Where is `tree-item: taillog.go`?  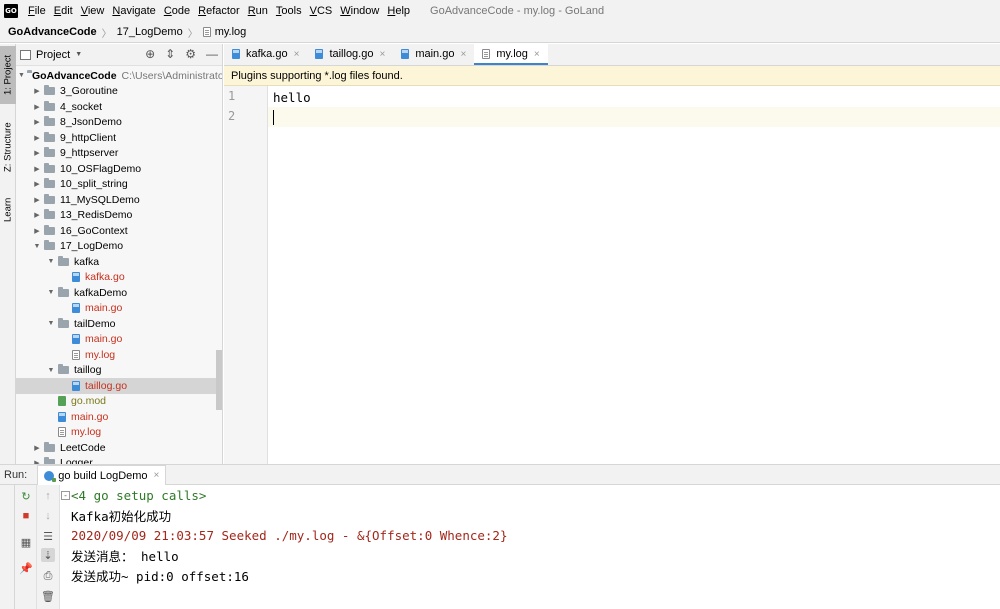 tree-item: taillog.go is located at coordinates (119, 386).